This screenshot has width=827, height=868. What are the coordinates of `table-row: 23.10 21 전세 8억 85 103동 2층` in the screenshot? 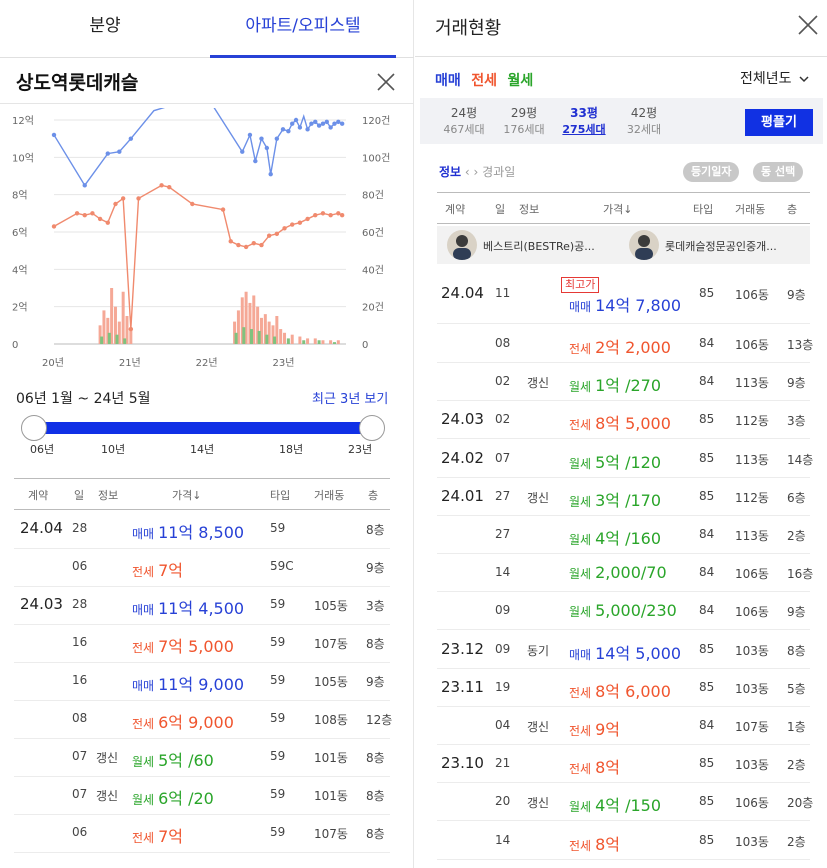 It's located at (623, 764).